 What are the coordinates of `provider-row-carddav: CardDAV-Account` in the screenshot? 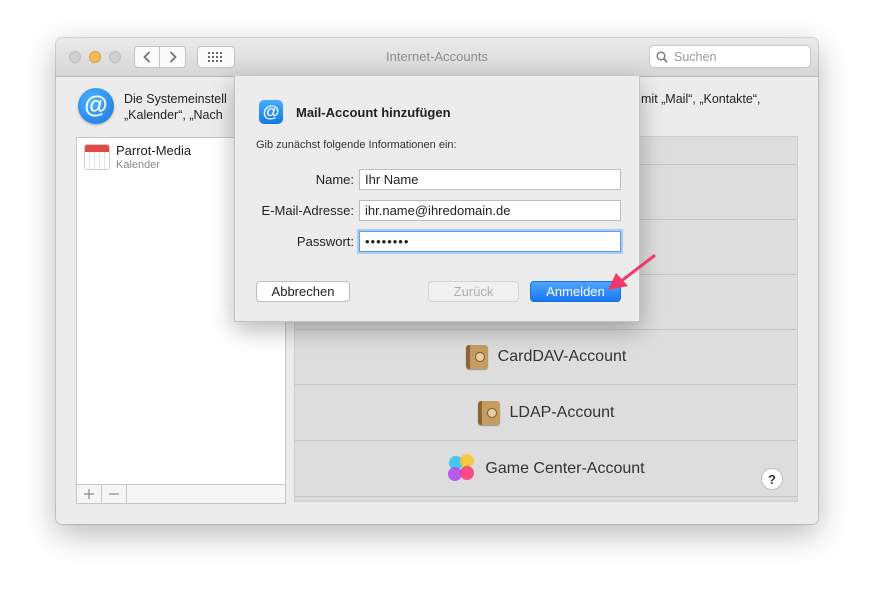 It's located at (546, 357).